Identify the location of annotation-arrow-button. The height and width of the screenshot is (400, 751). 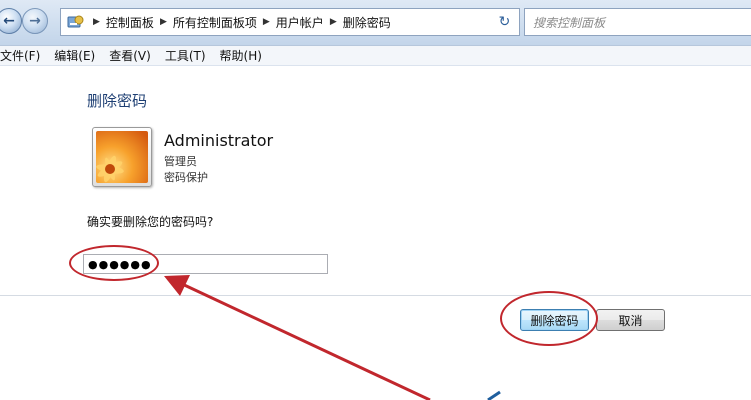
(494, 395).